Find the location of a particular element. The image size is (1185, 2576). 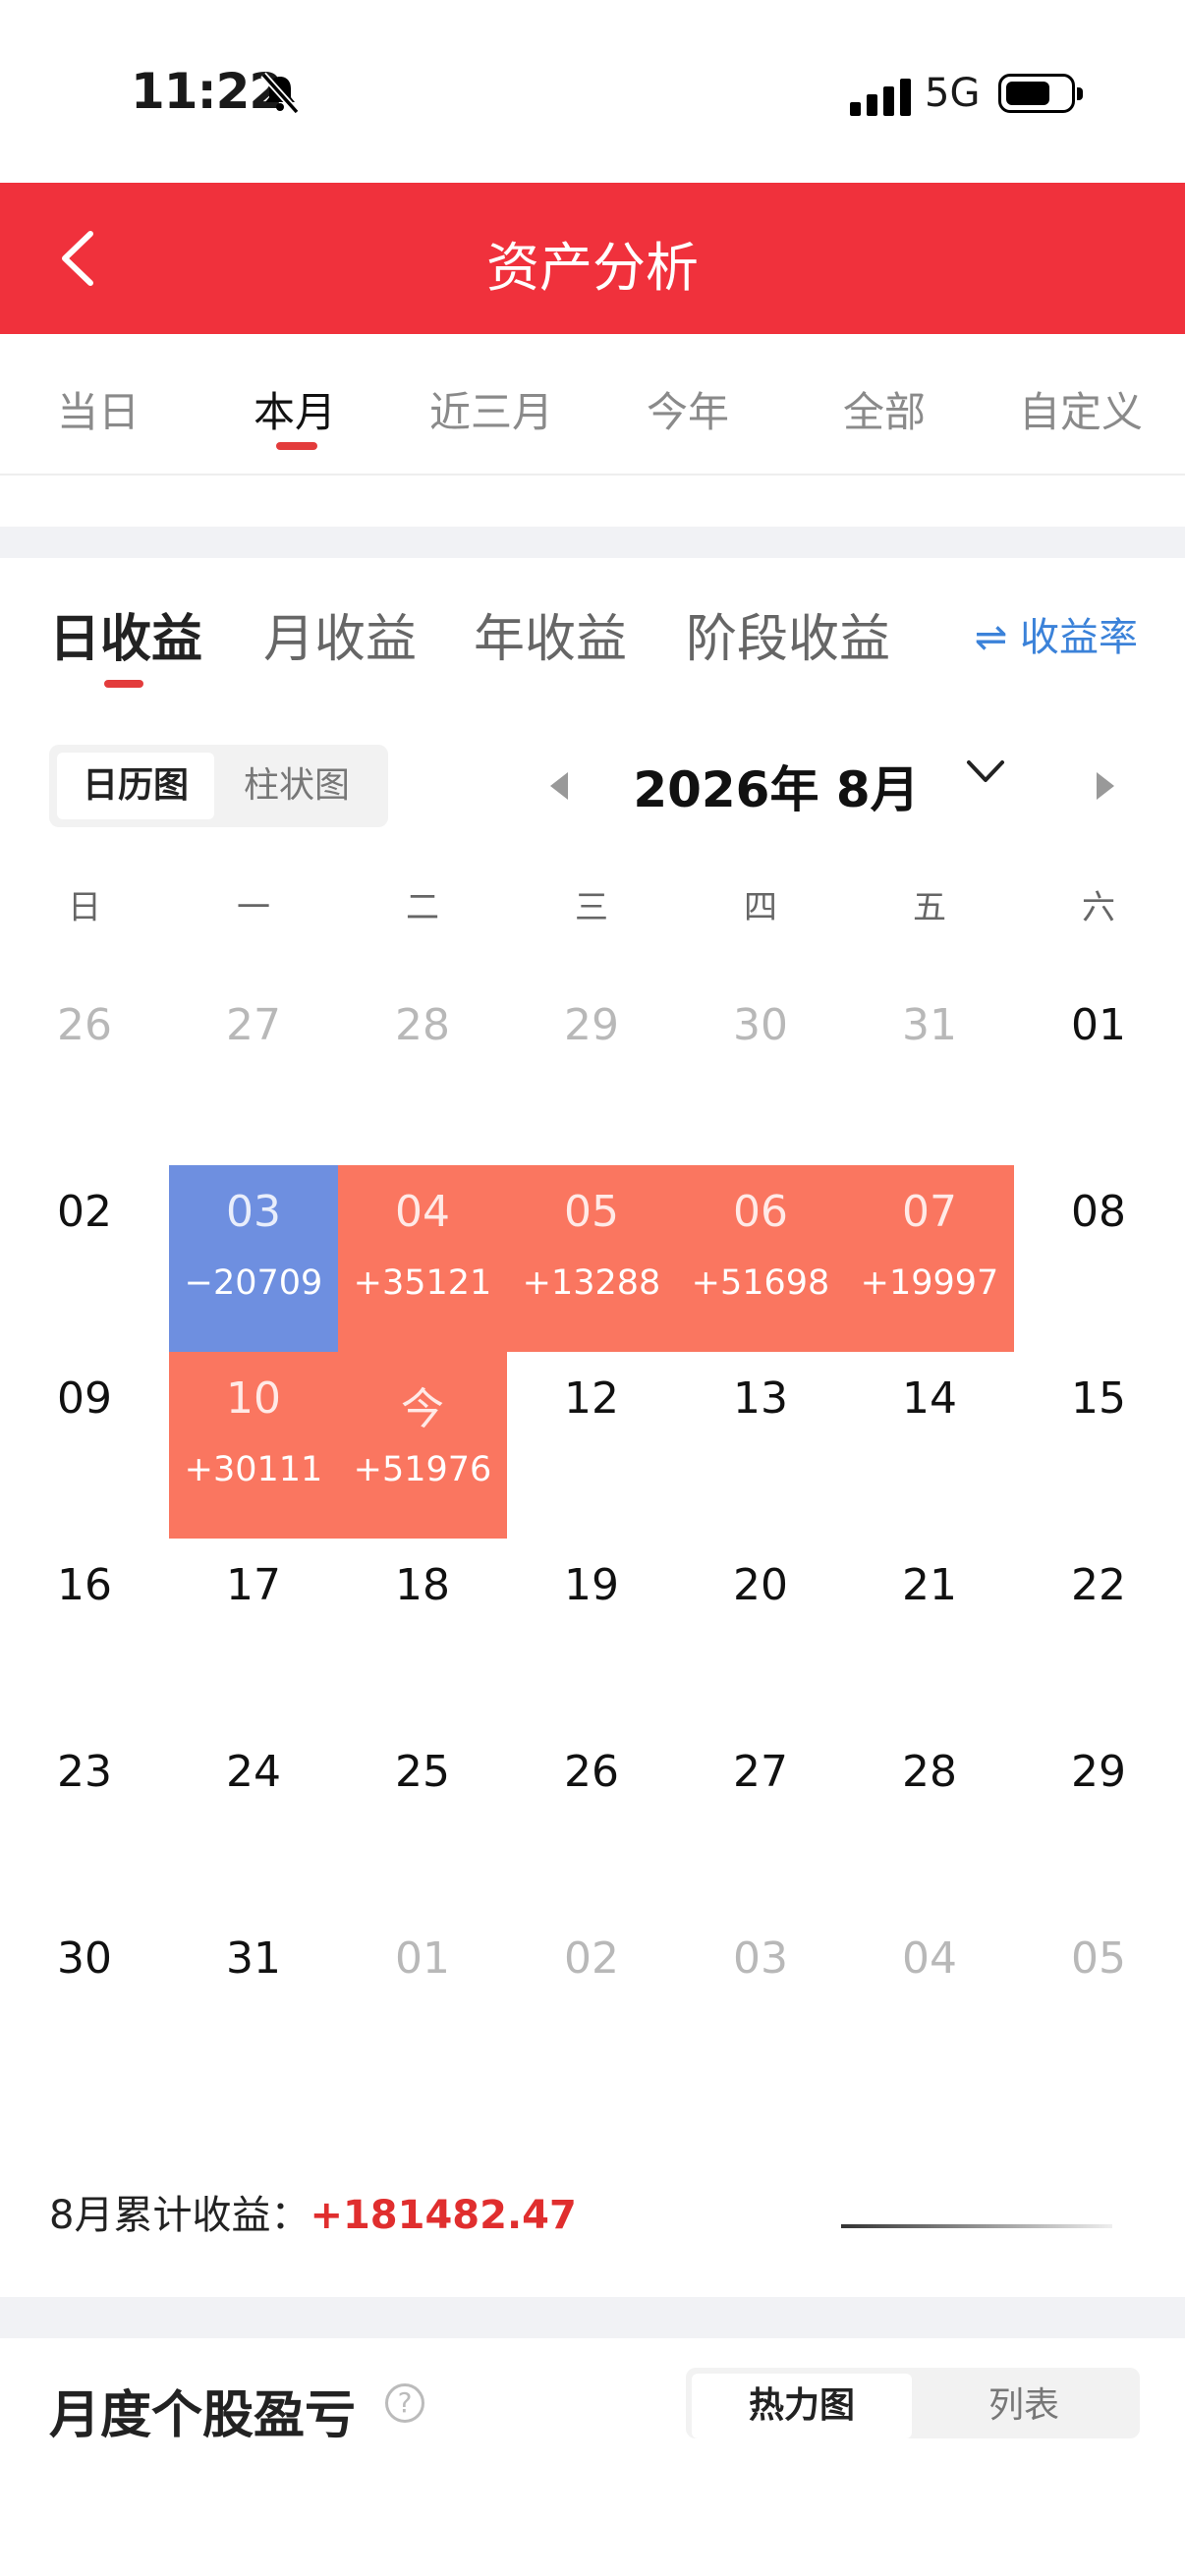

profit-rate-link: ⇌ 收益率 is located at coordinates (1057, 633).